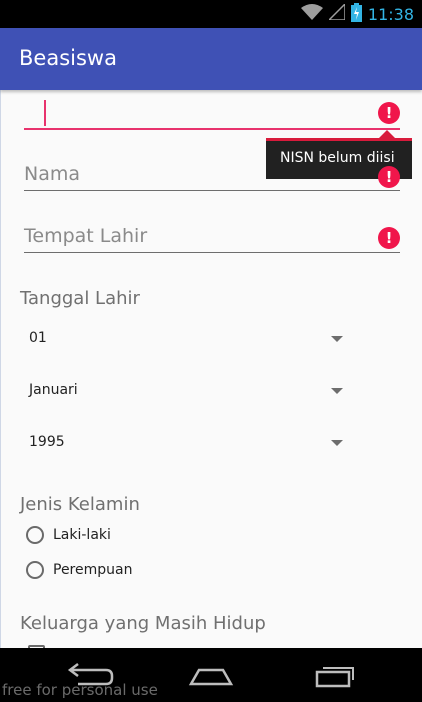  What do you see at coordinates (86, 236) in the screenshot?
I see `tempat-lahir-hint: Tempat Lahir` at bounding box center [86, 236].